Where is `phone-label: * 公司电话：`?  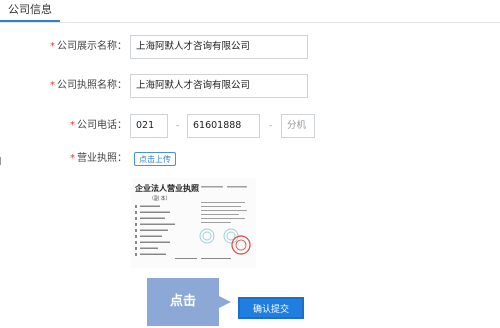
phone-label: * 公司电话： is located at coordinates (98, 126).